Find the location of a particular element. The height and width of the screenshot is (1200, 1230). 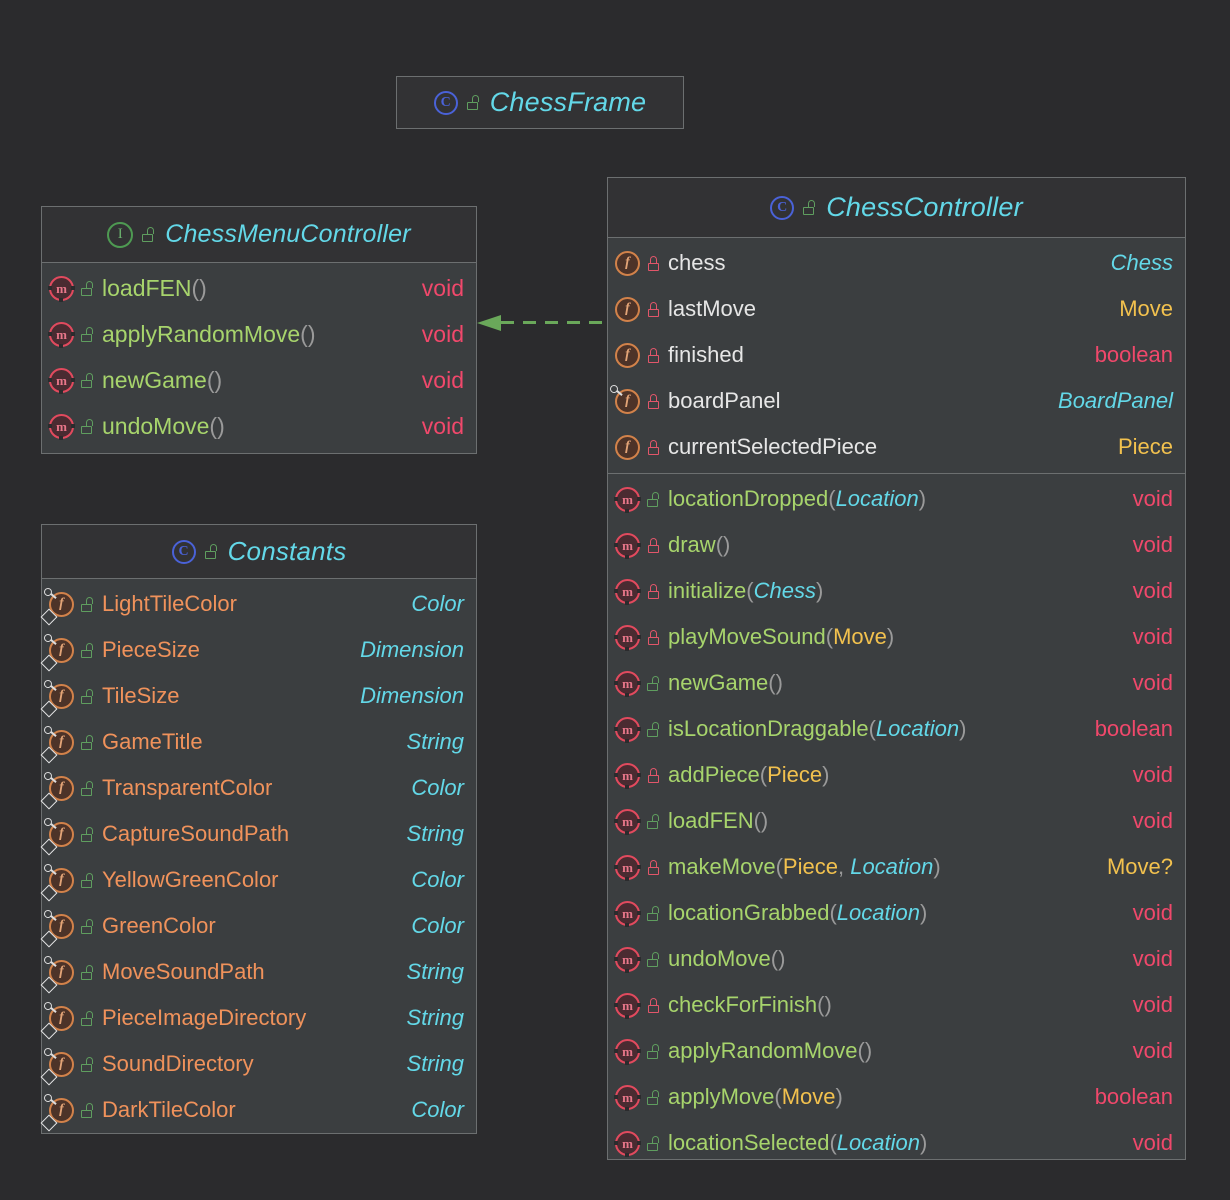

method-signature: loadFEN() is located at coordinates (718, 820).